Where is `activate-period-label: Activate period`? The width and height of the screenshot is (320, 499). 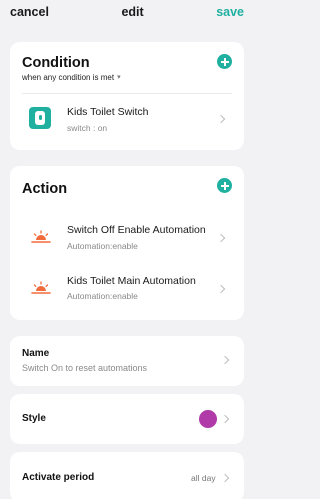
activate-period-label: Activate period is located at coordinates (58, 477).